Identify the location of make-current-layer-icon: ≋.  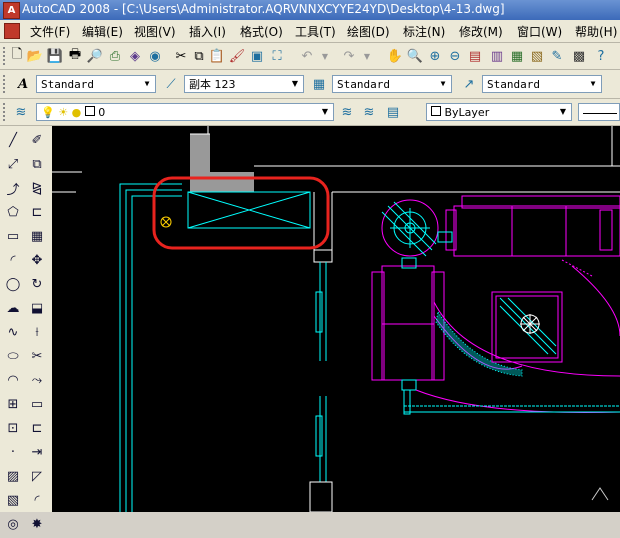
(347, 112).